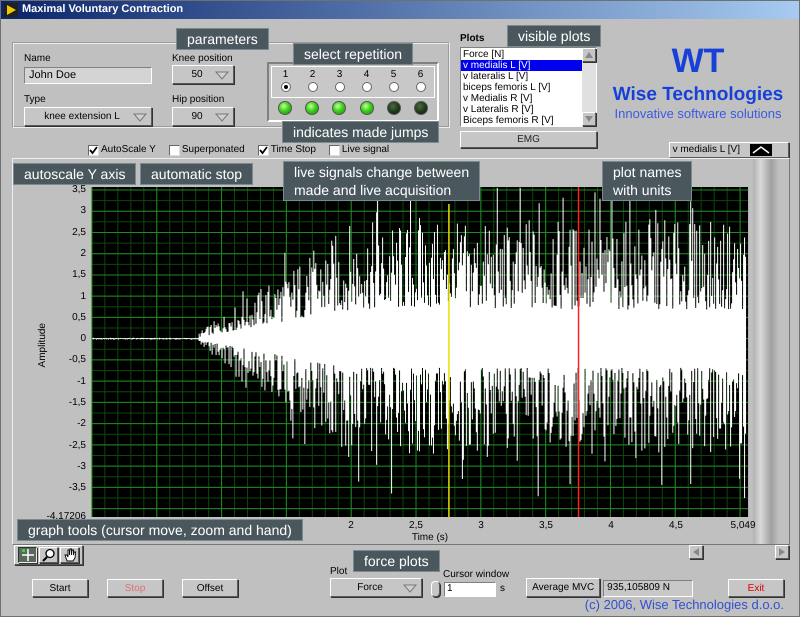 The height and width of the screenshot is (617, 800). What do you see at coordinates (521, 87) in the screenshot?
I see `plot-list-item: biceps femoris L [V]` at bounding box center [521, 87].